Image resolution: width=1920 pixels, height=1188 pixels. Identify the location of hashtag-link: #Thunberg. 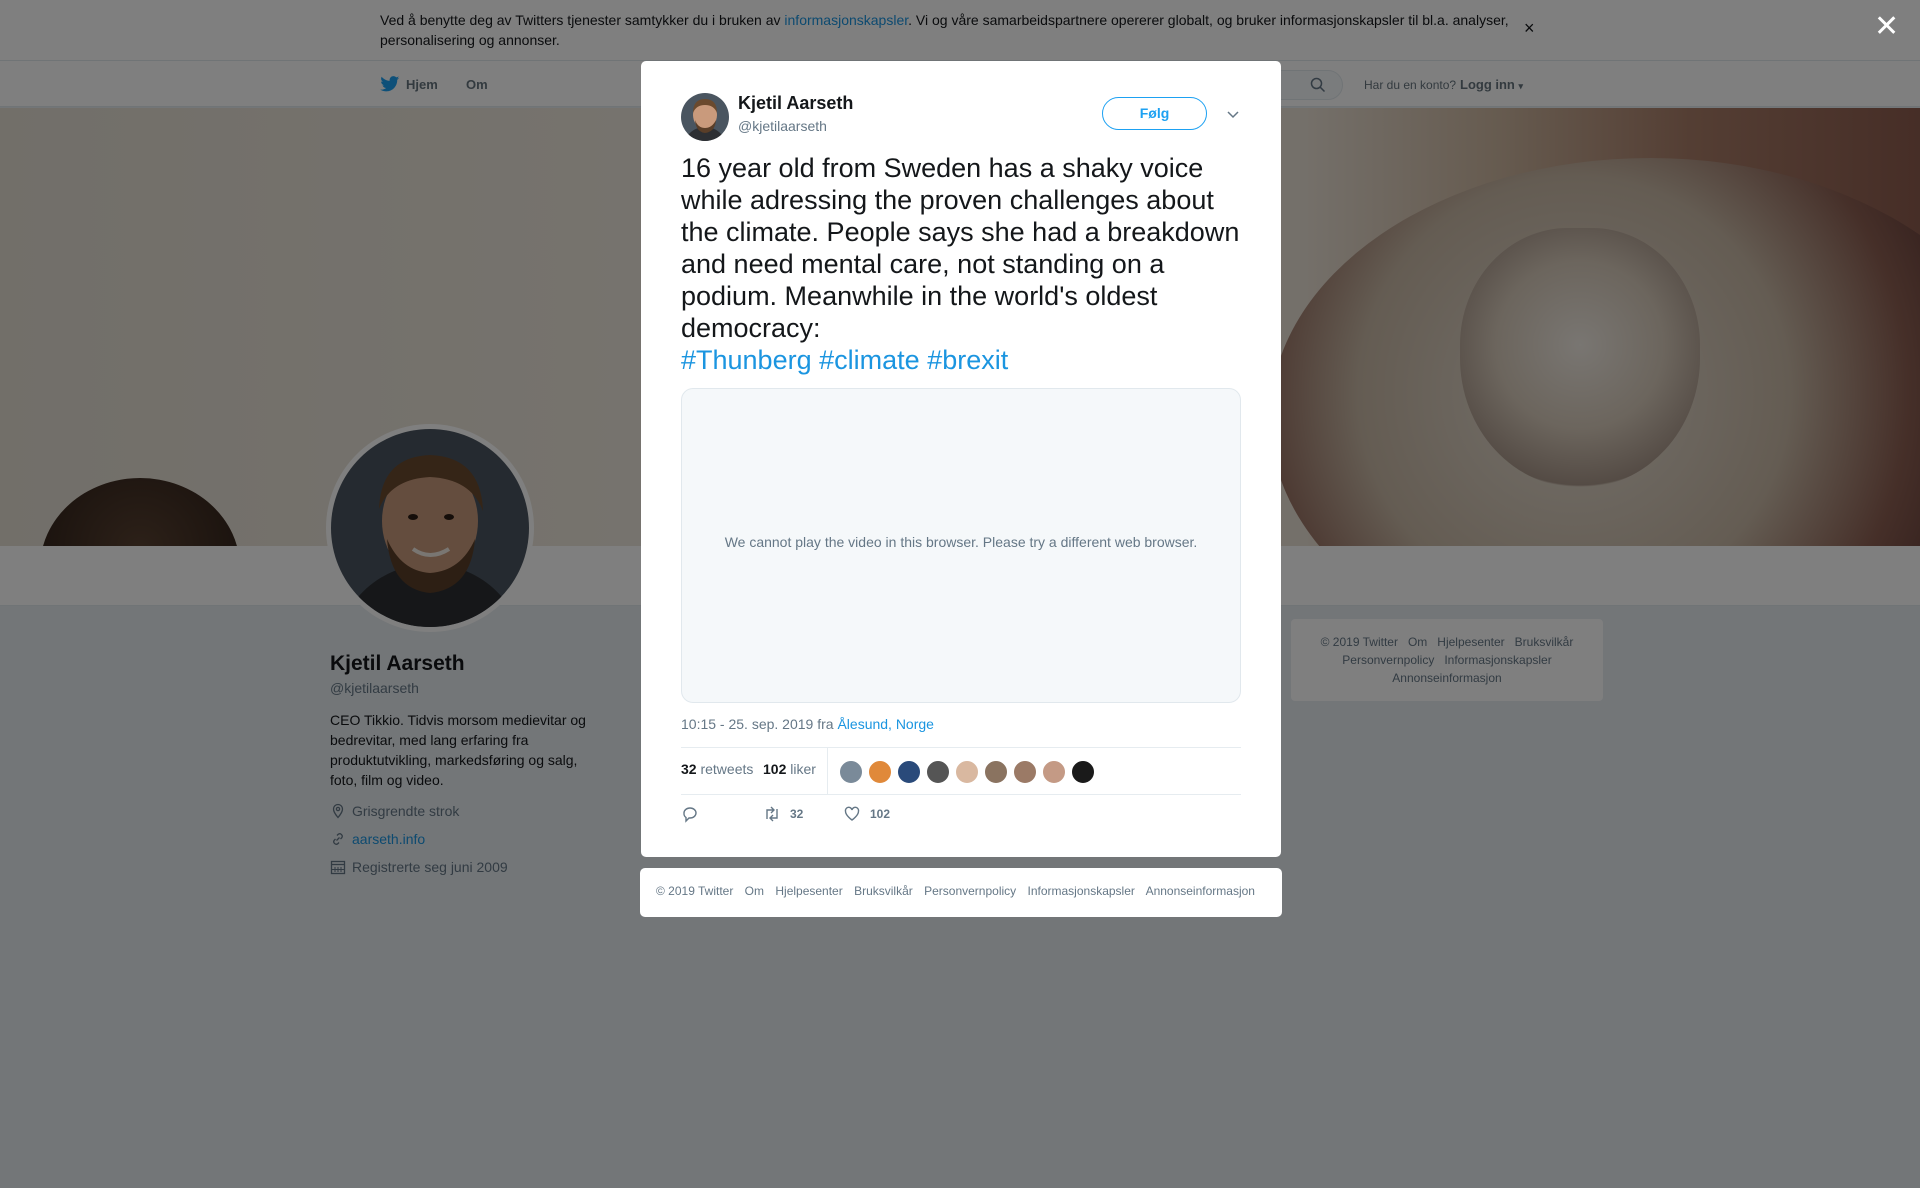
(746, 360).